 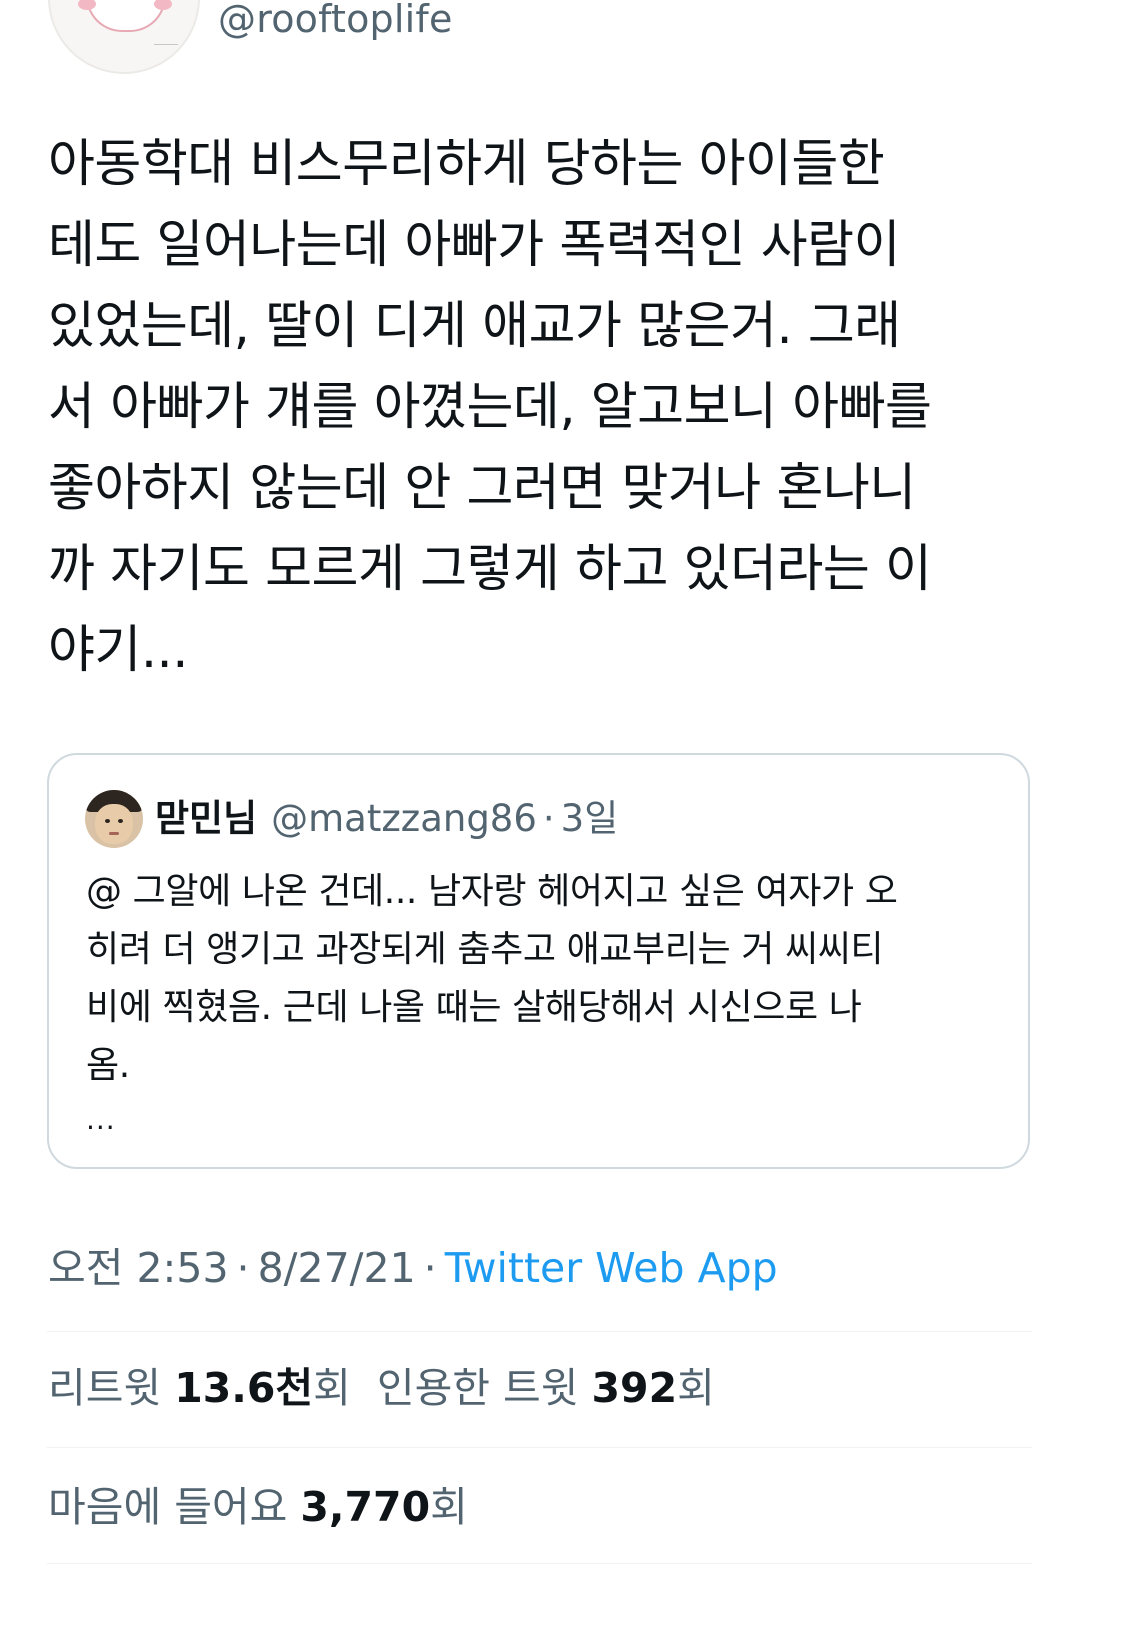 What do you see at coordinates (332, 1388) in the screenshot?
I see `retweet-suffix: 회` at bounding box center [332, 1388].